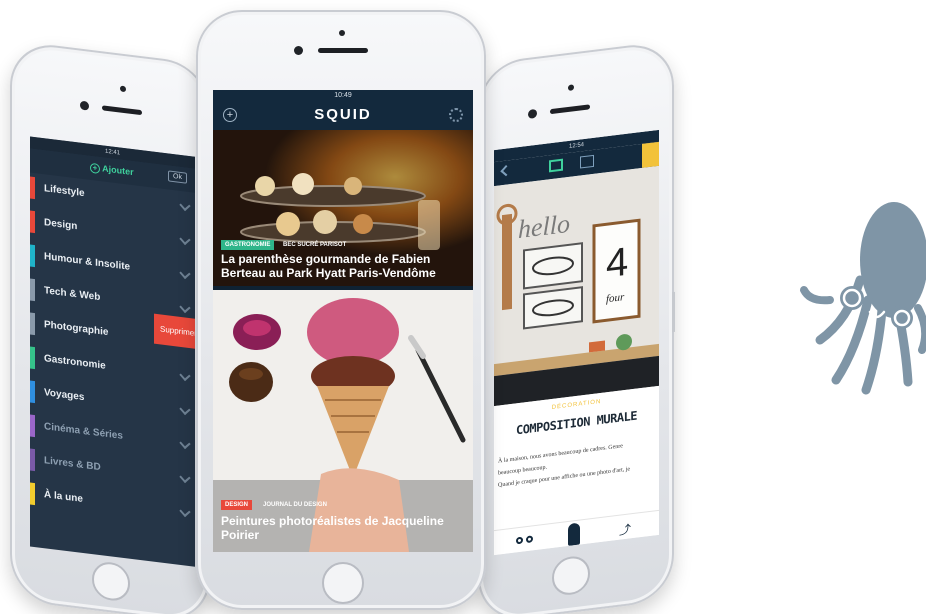  Describe the element at coordinates (556, 165) in the screenshot. I see `layout-icon` at that location.